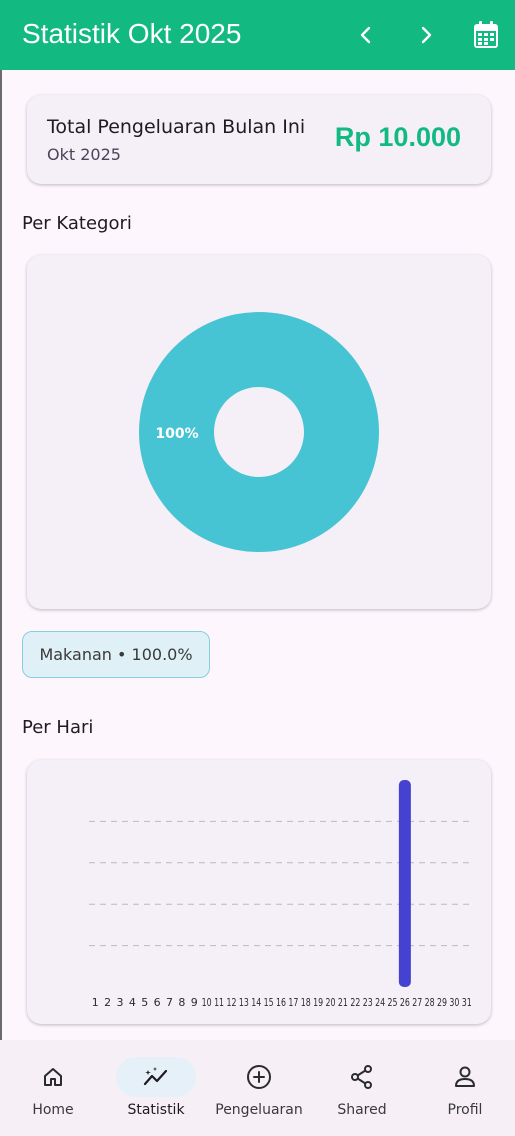  What do you see at coordinates (53, 1110) in the screenshot?
I see `nav-label-home: Home` at bounding box center [53, 1110].